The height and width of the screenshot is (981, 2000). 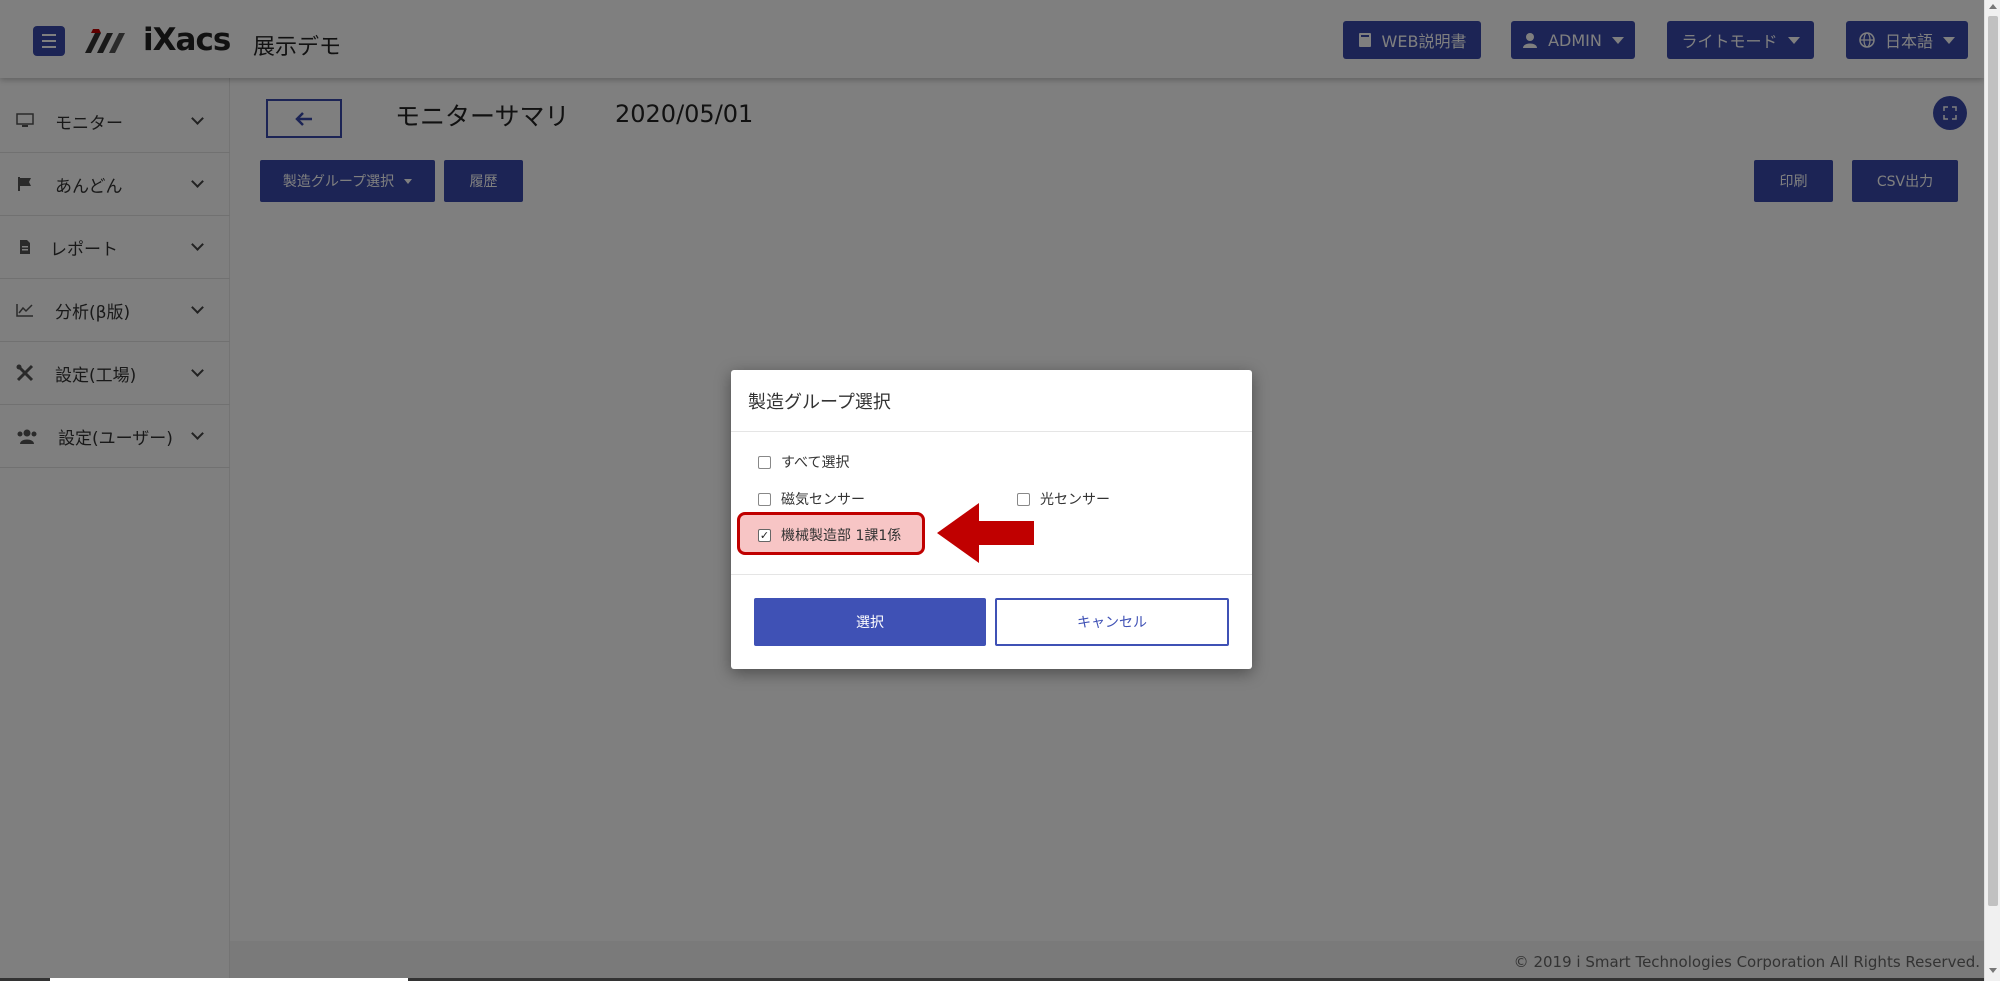 What do you see at coordinates (841, 536) in the screenshot?
I see `group-label: 機械製造部 1課1係` at bounding box center [841, 536].